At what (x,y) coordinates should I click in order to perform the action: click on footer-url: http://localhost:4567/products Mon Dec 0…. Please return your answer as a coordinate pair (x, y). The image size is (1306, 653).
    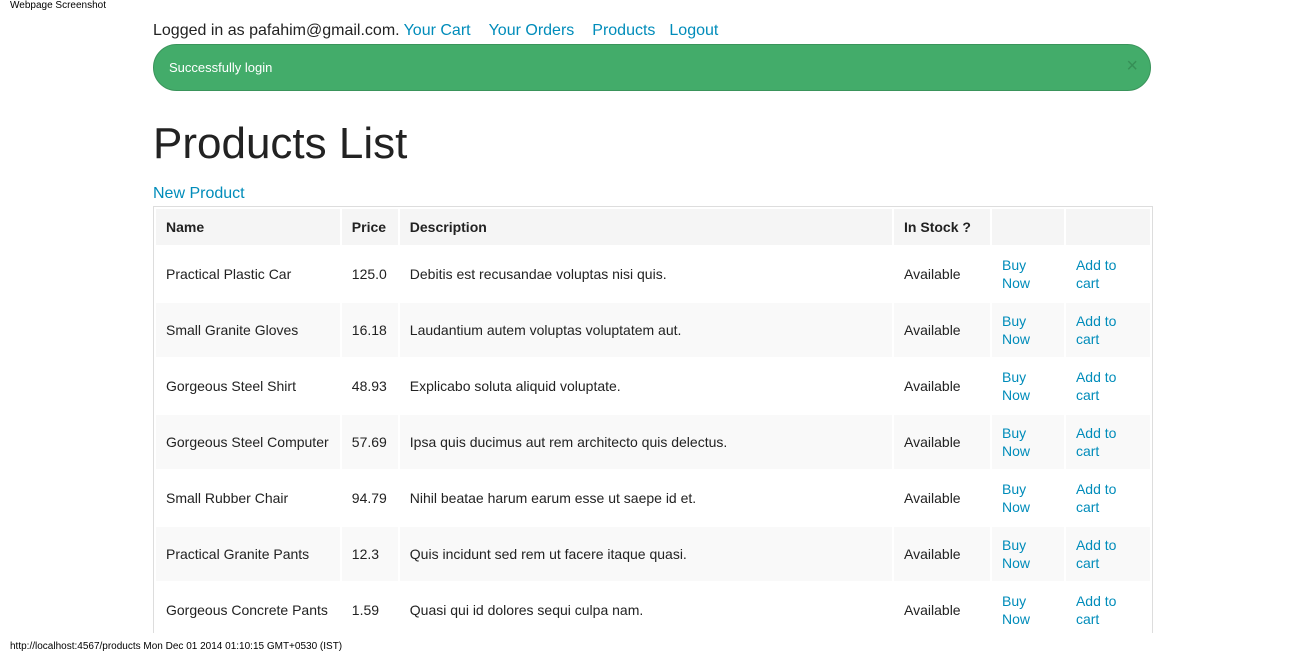
    Looking at the image, I should click on (176, 646).